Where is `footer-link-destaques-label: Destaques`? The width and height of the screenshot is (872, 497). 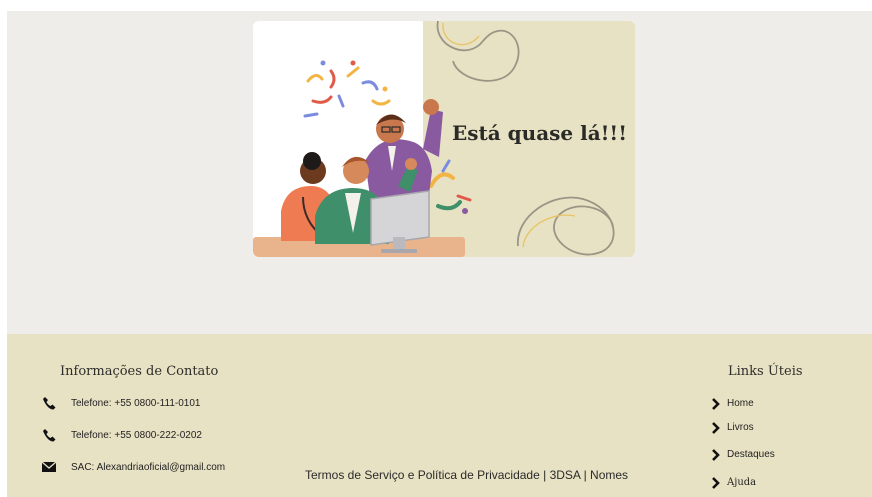
footer-link-destaques-label: Destaques is located at coordinates (751, 454).